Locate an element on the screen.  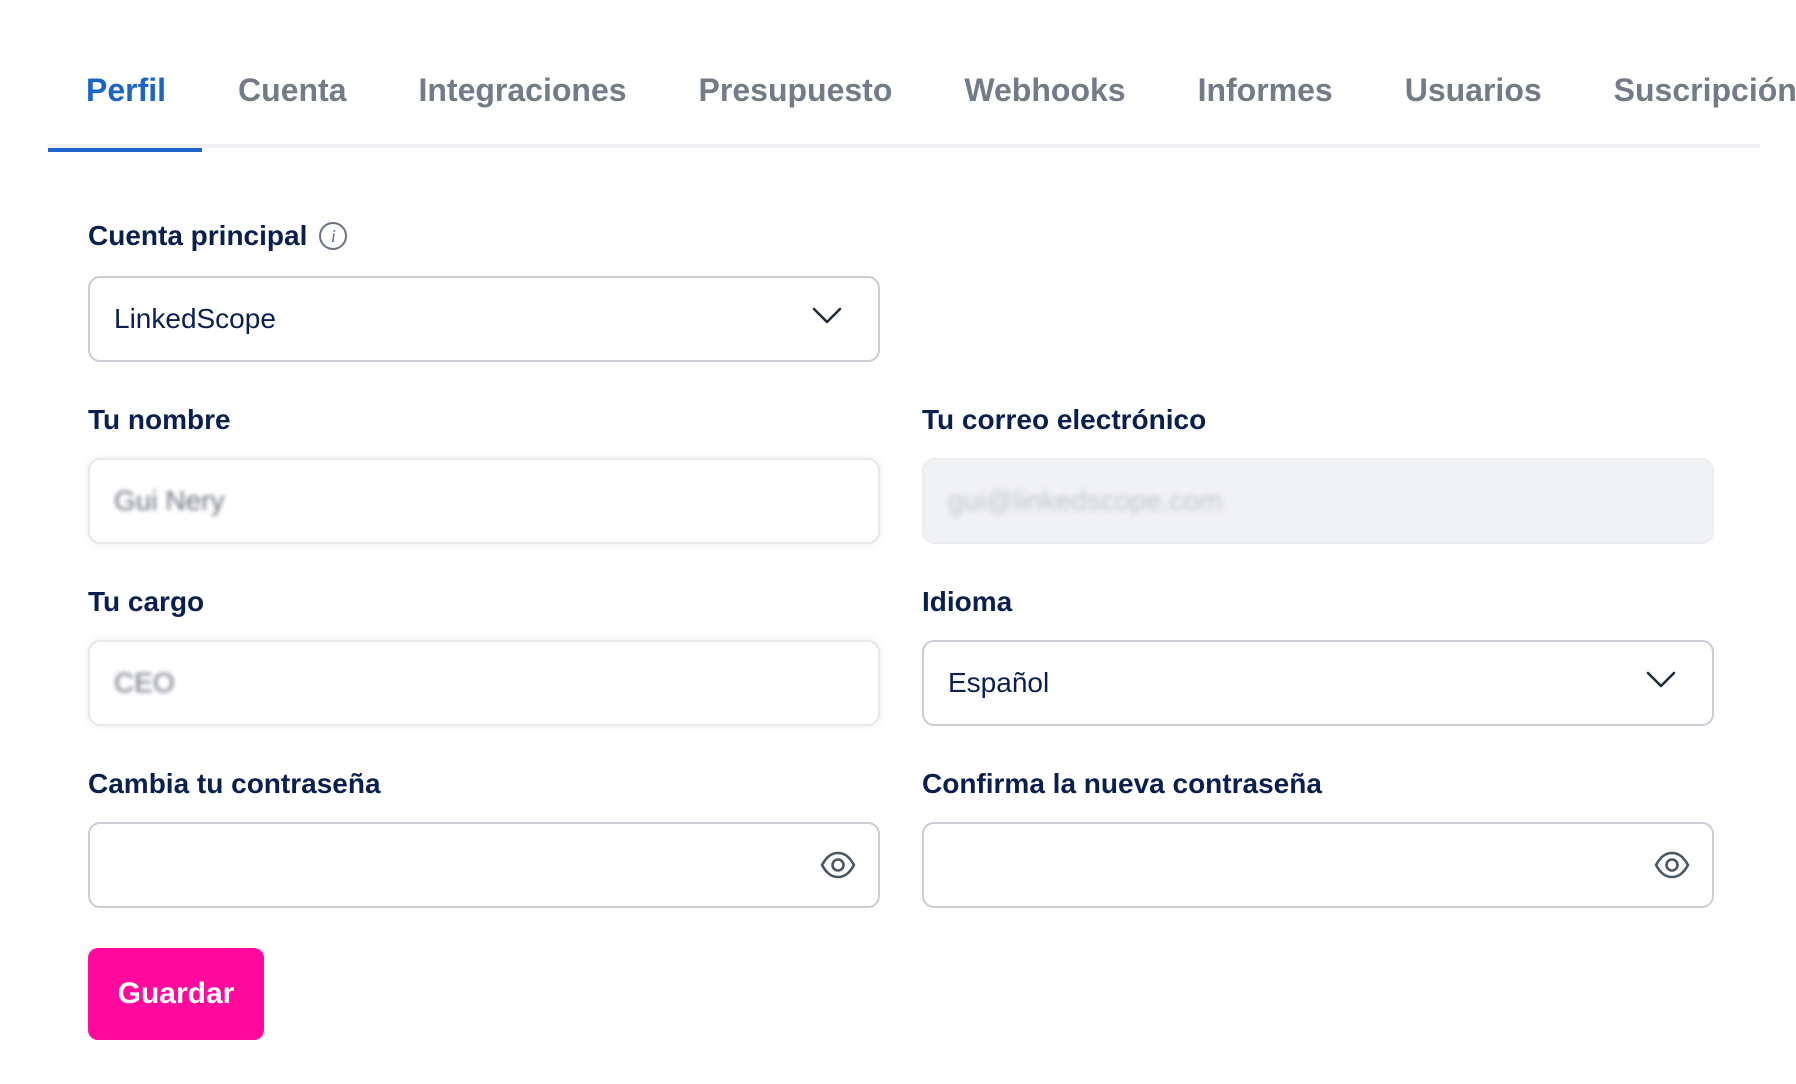
tab-webhooks: Webhooks is located at coordinates (1044, 96).